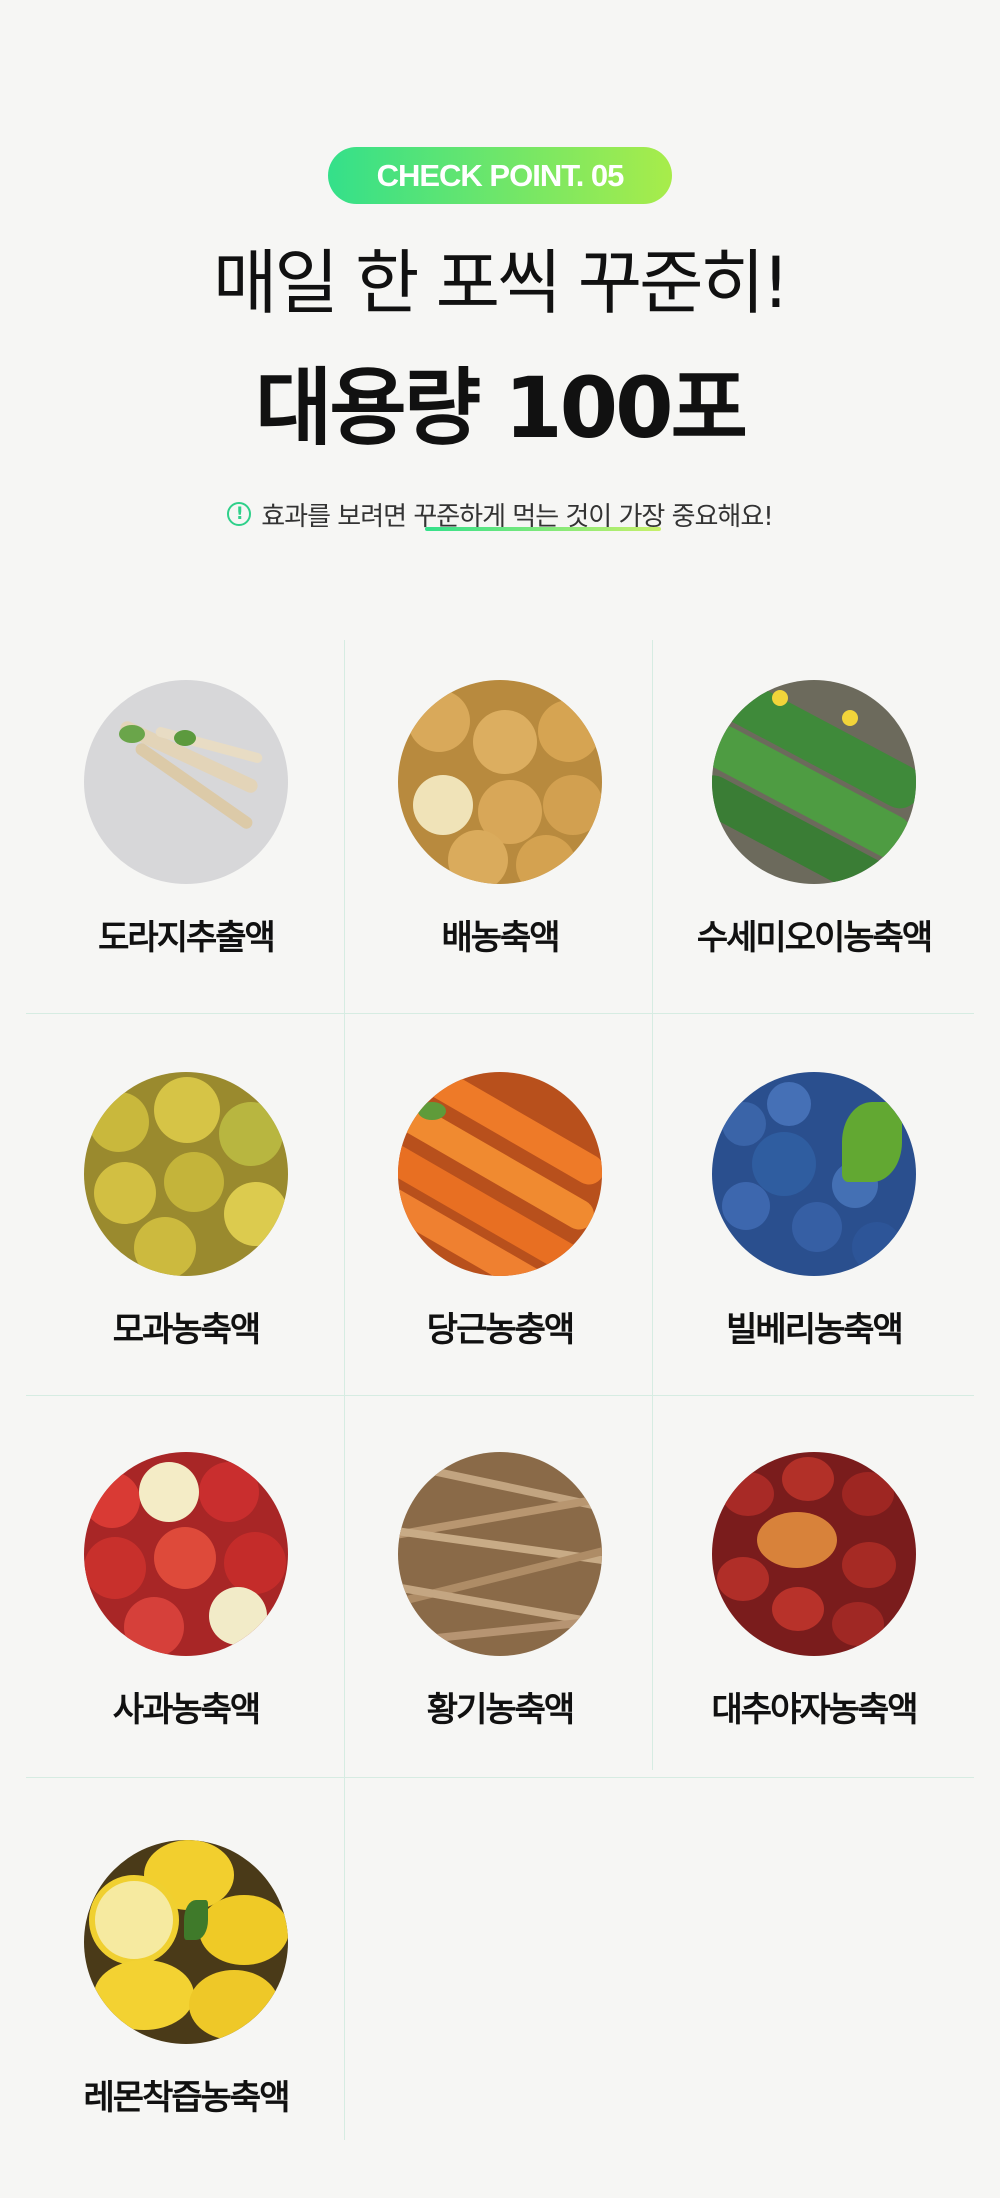 This screenshot has width=1000, height=2198. I want to click on ingredient-item: 레몬착즙농축액, so click(186, 1979).